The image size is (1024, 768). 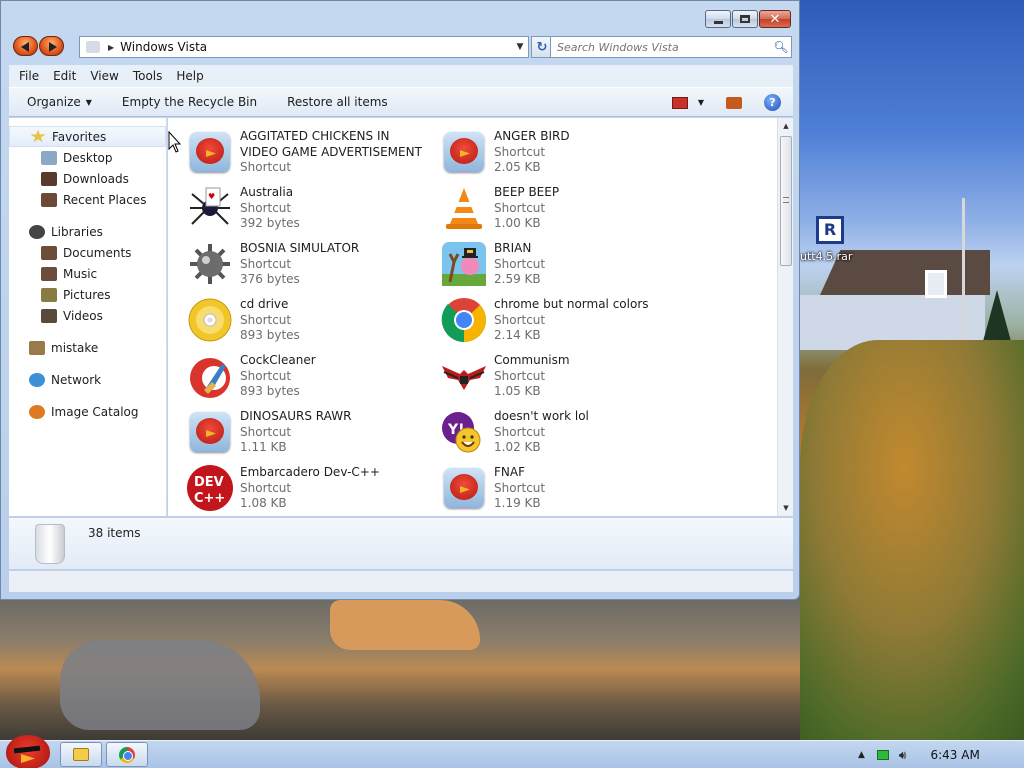 What do you see at coordinates (565, 380) in the screenshot?
I see `list-item: Communism Shortcut 1.05 KB` at bounding box center [565, 380].